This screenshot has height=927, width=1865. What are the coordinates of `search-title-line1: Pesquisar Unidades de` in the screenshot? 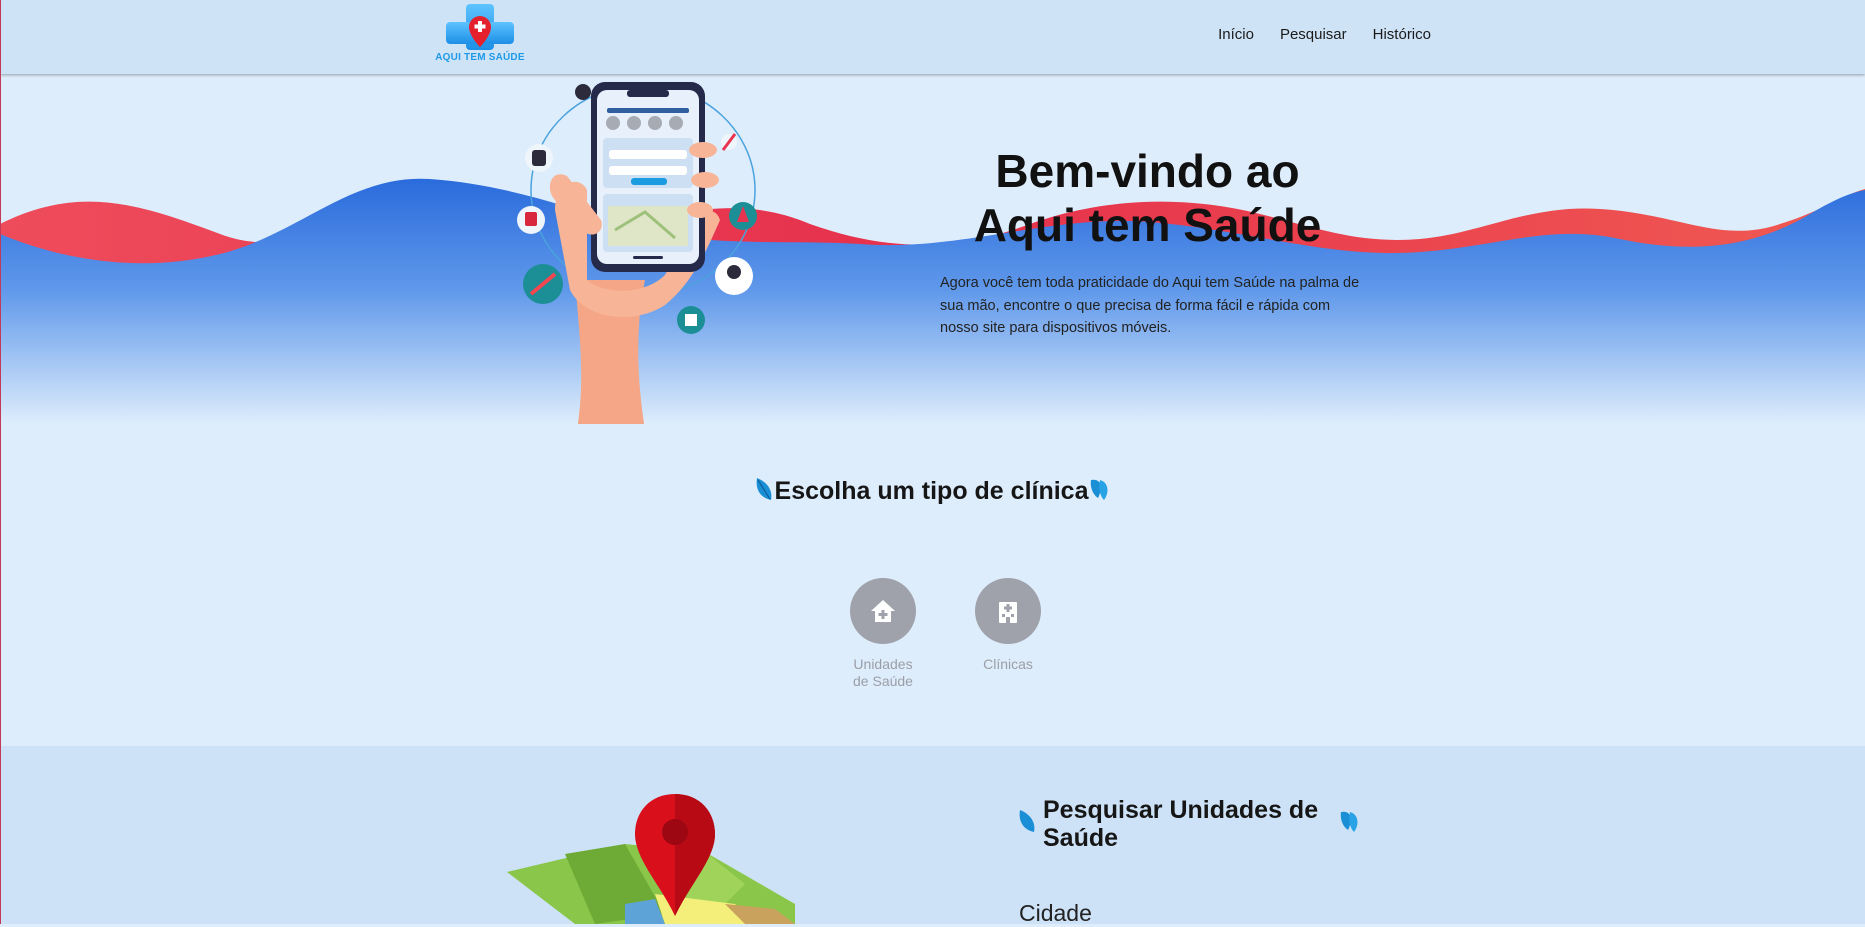 It's located at (1181, 810).